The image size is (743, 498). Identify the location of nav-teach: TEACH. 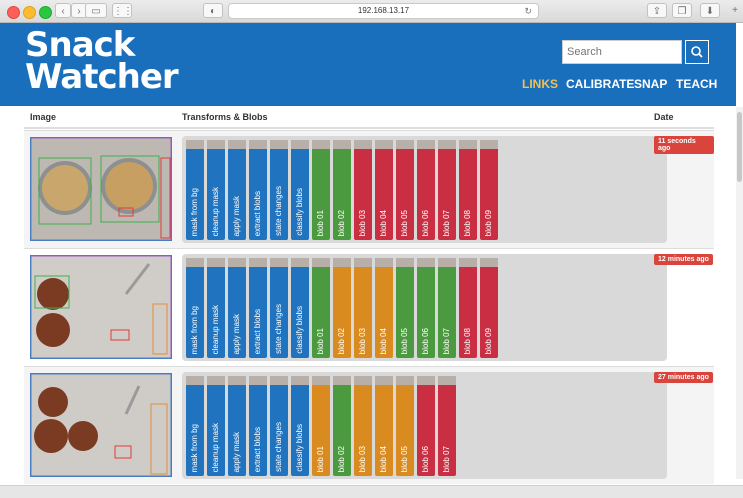
(696, 84).